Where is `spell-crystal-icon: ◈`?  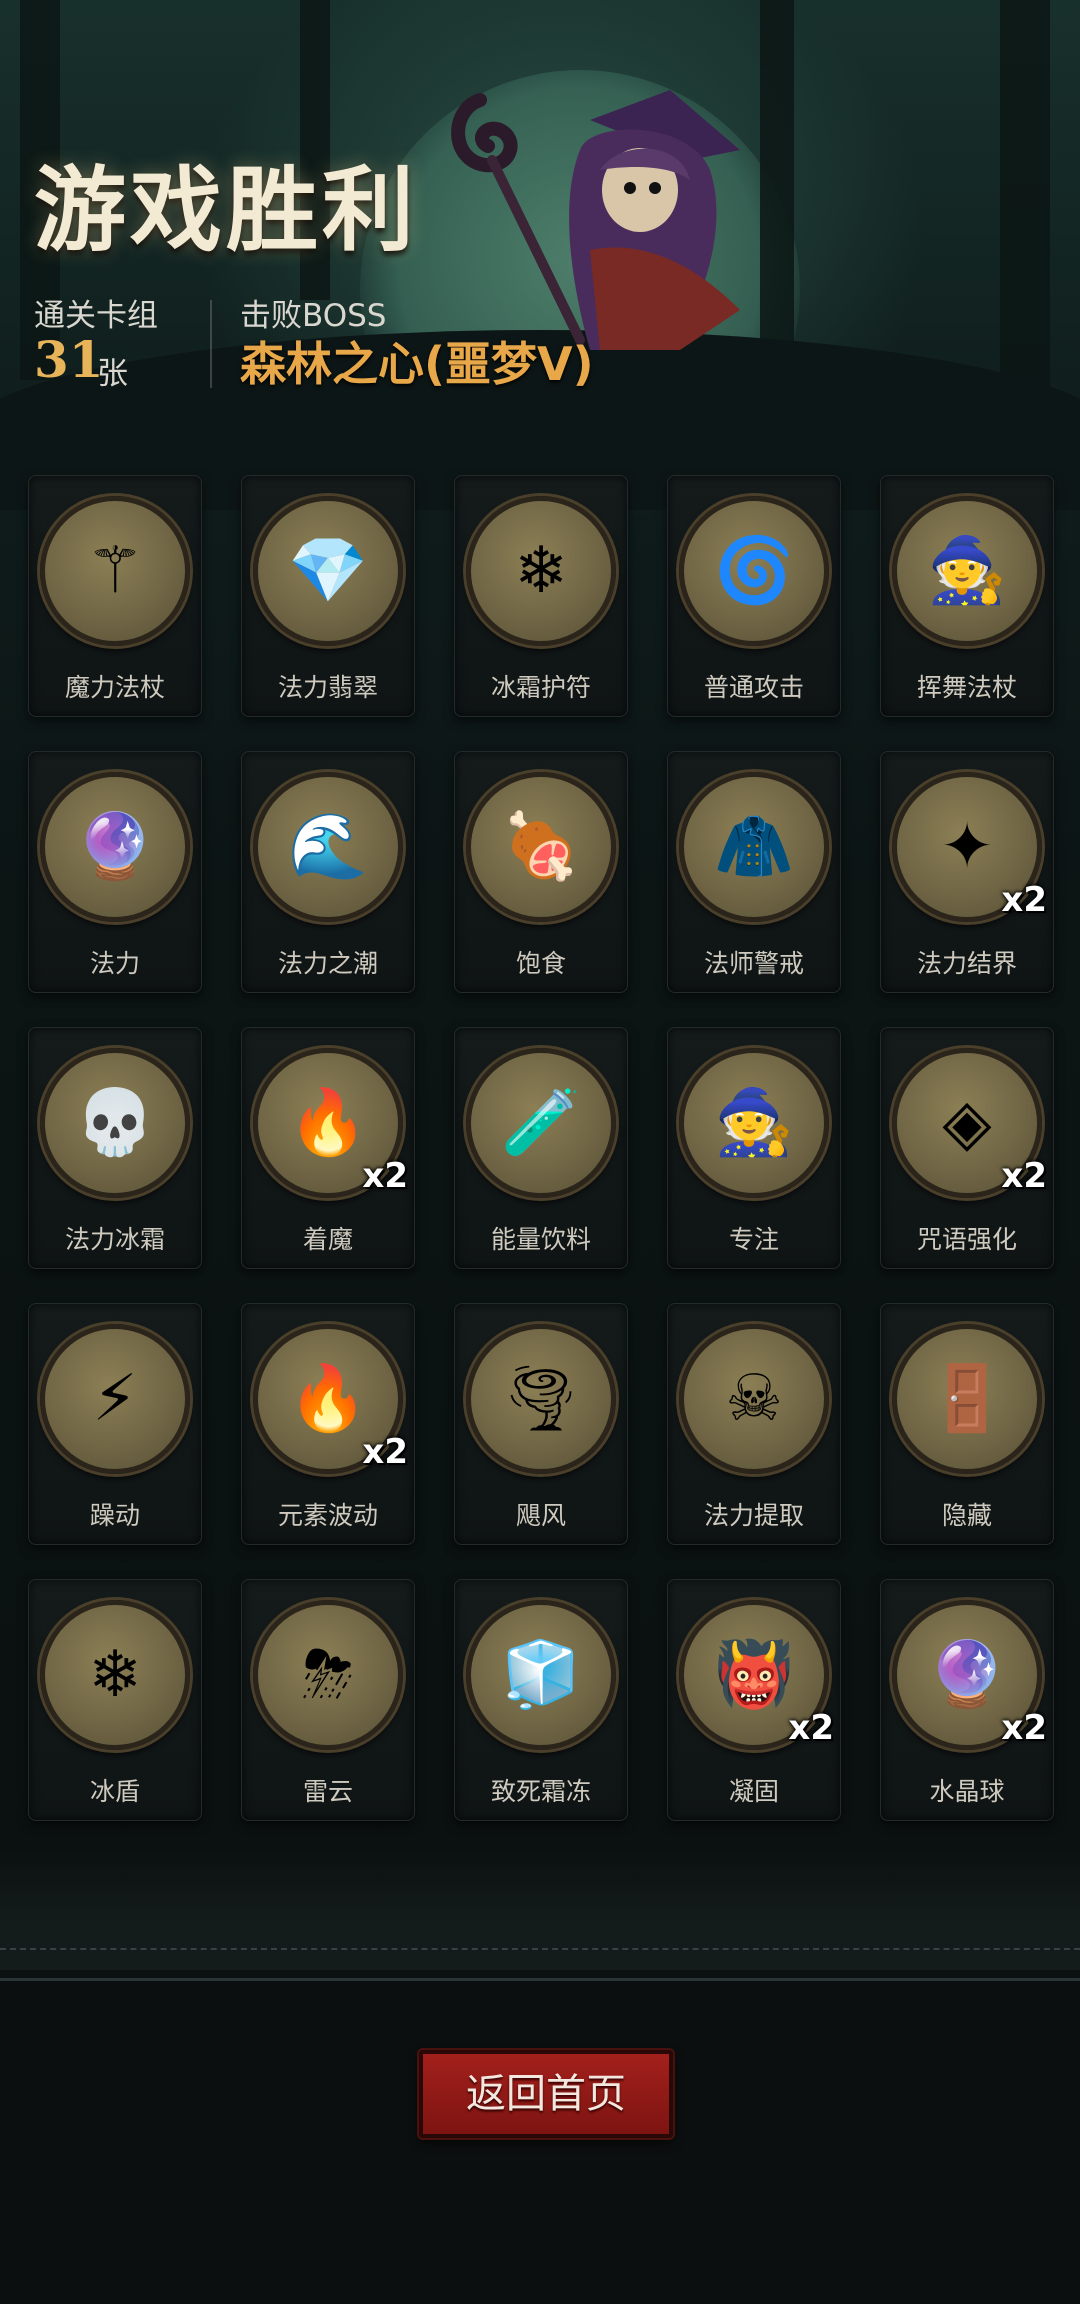 spell-crystal-icon: ◈ is located at coordinates (967, 1123).